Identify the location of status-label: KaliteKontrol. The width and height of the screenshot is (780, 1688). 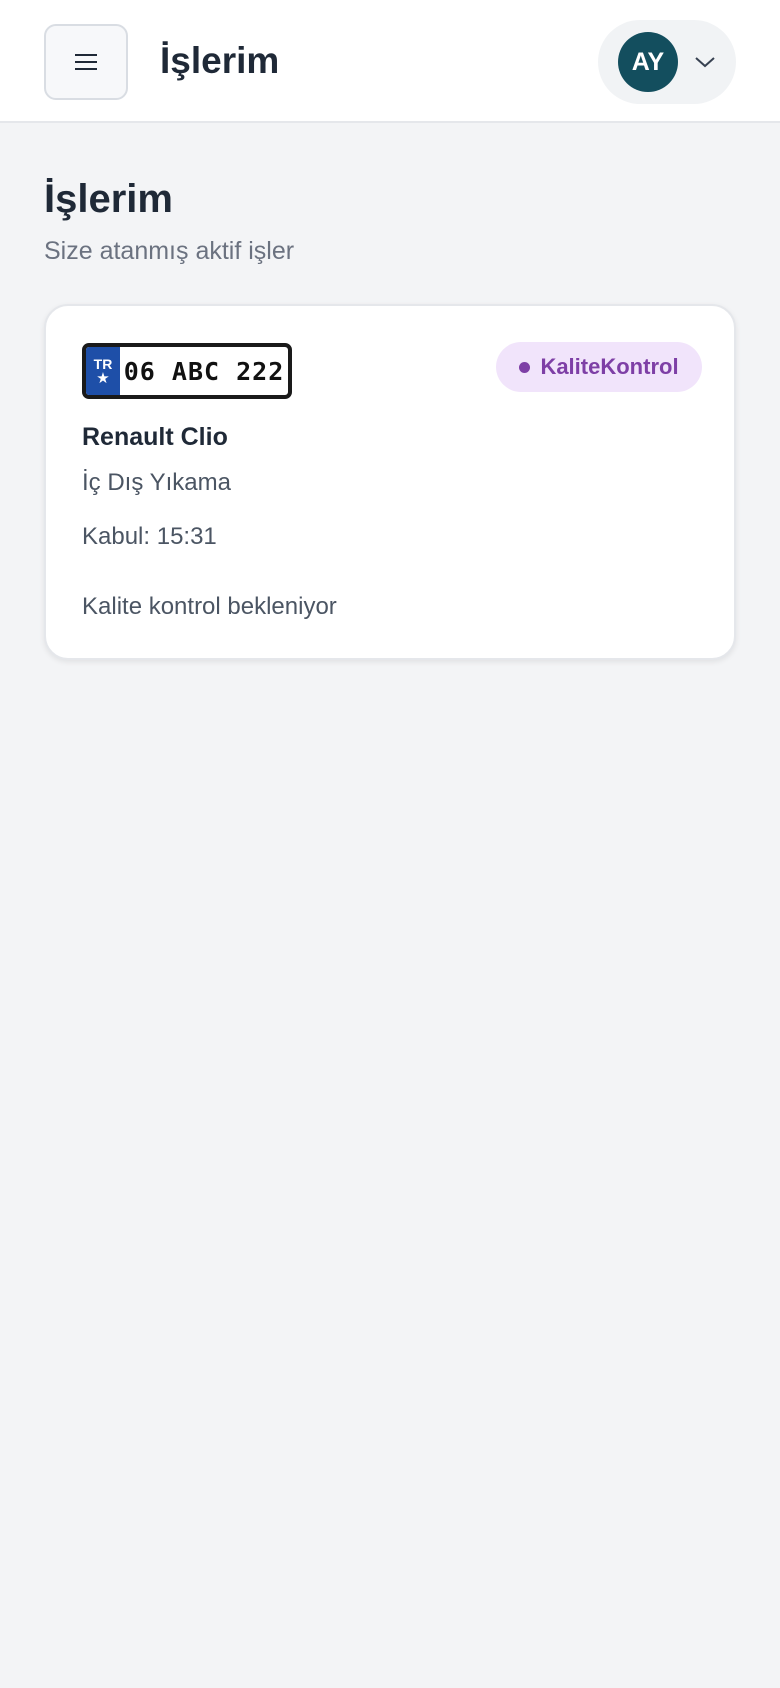
(609, 366).